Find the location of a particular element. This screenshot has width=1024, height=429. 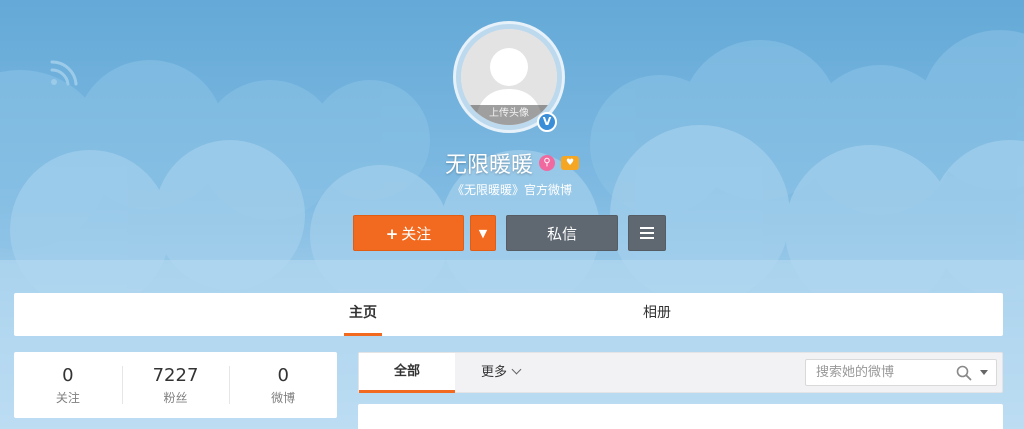

signal-waves-icon is located at coordinates (64, 73).